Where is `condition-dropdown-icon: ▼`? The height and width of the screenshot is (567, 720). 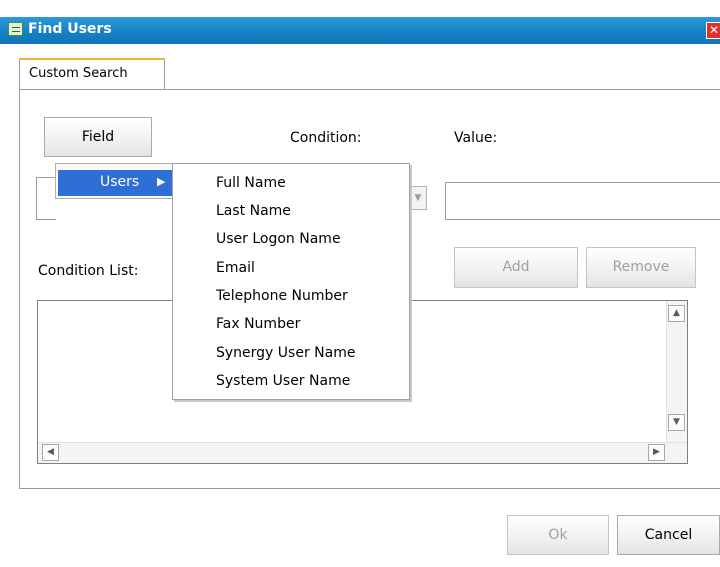 condition-dropdown-icon: ▼ is located at coordinates (418, 198).